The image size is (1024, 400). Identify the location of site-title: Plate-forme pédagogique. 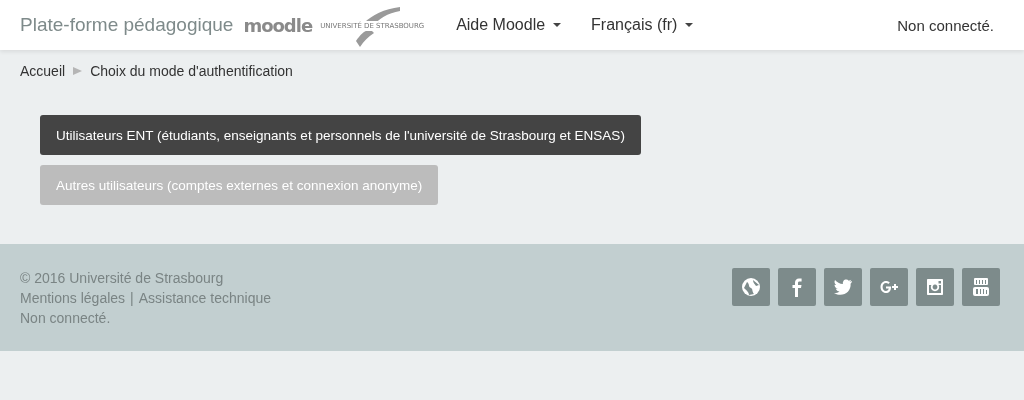
(127, 25).